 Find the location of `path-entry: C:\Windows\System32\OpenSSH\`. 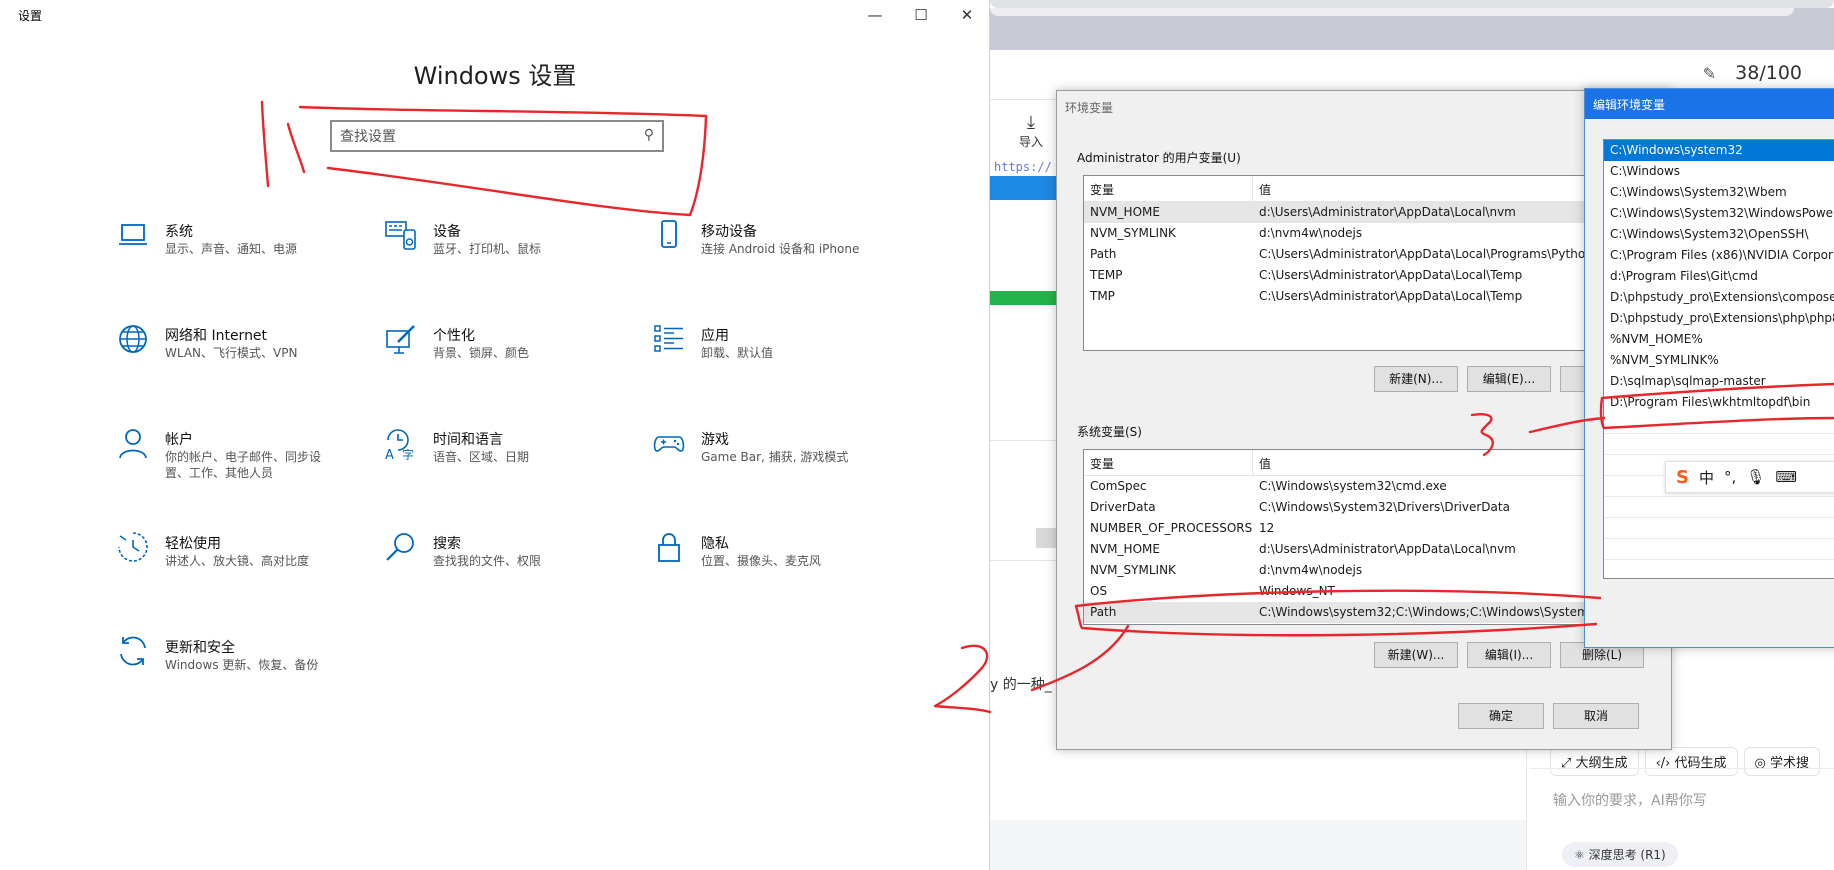

path-entry: C:\Windows\System32\OpenSSH\ is located at coordinates (1719, 234).